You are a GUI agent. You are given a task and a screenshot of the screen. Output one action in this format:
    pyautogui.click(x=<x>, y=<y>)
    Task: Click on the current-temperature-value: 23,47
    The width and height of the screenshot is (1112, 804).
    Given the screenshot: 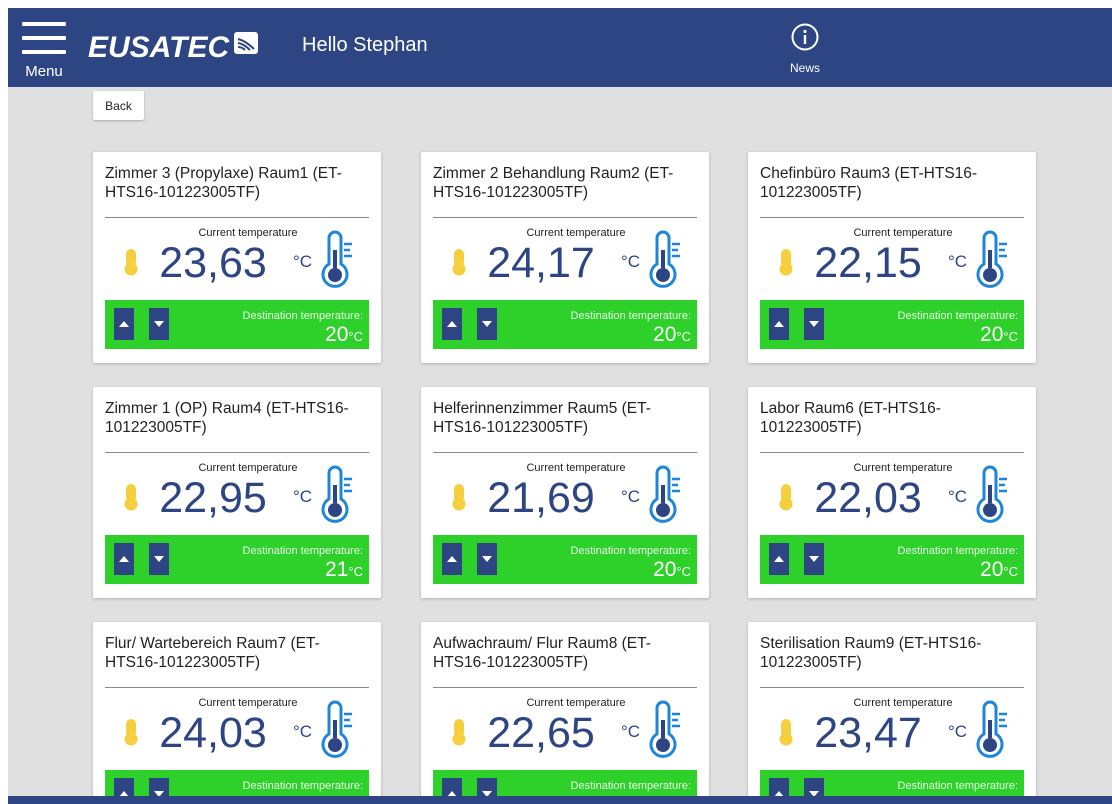 What is the action you would take?
    pyautogui.click(x=868, y=733)
    